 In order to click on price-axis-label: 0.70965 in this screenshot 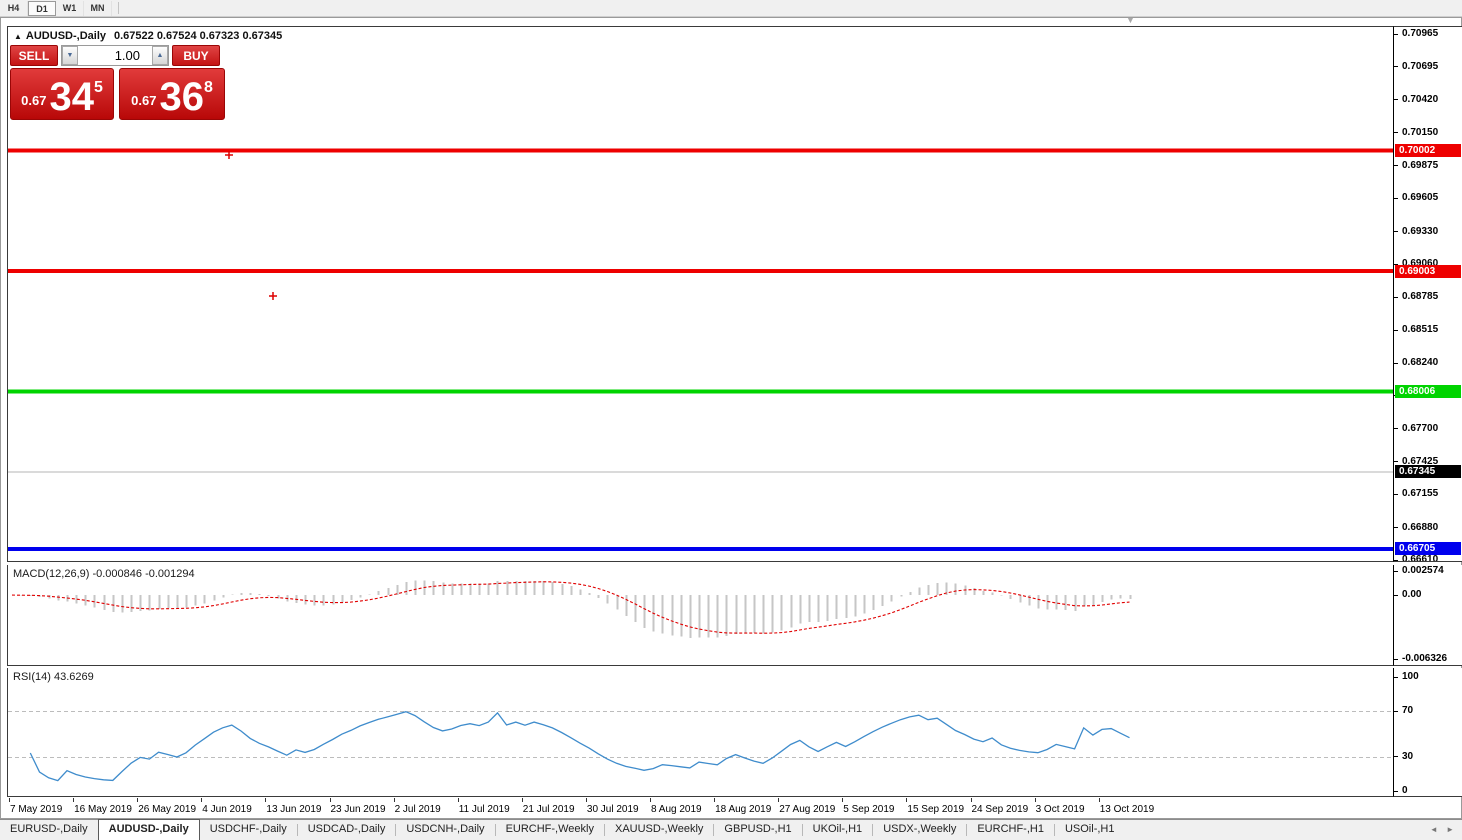, I will do `click(1420, 33)`.